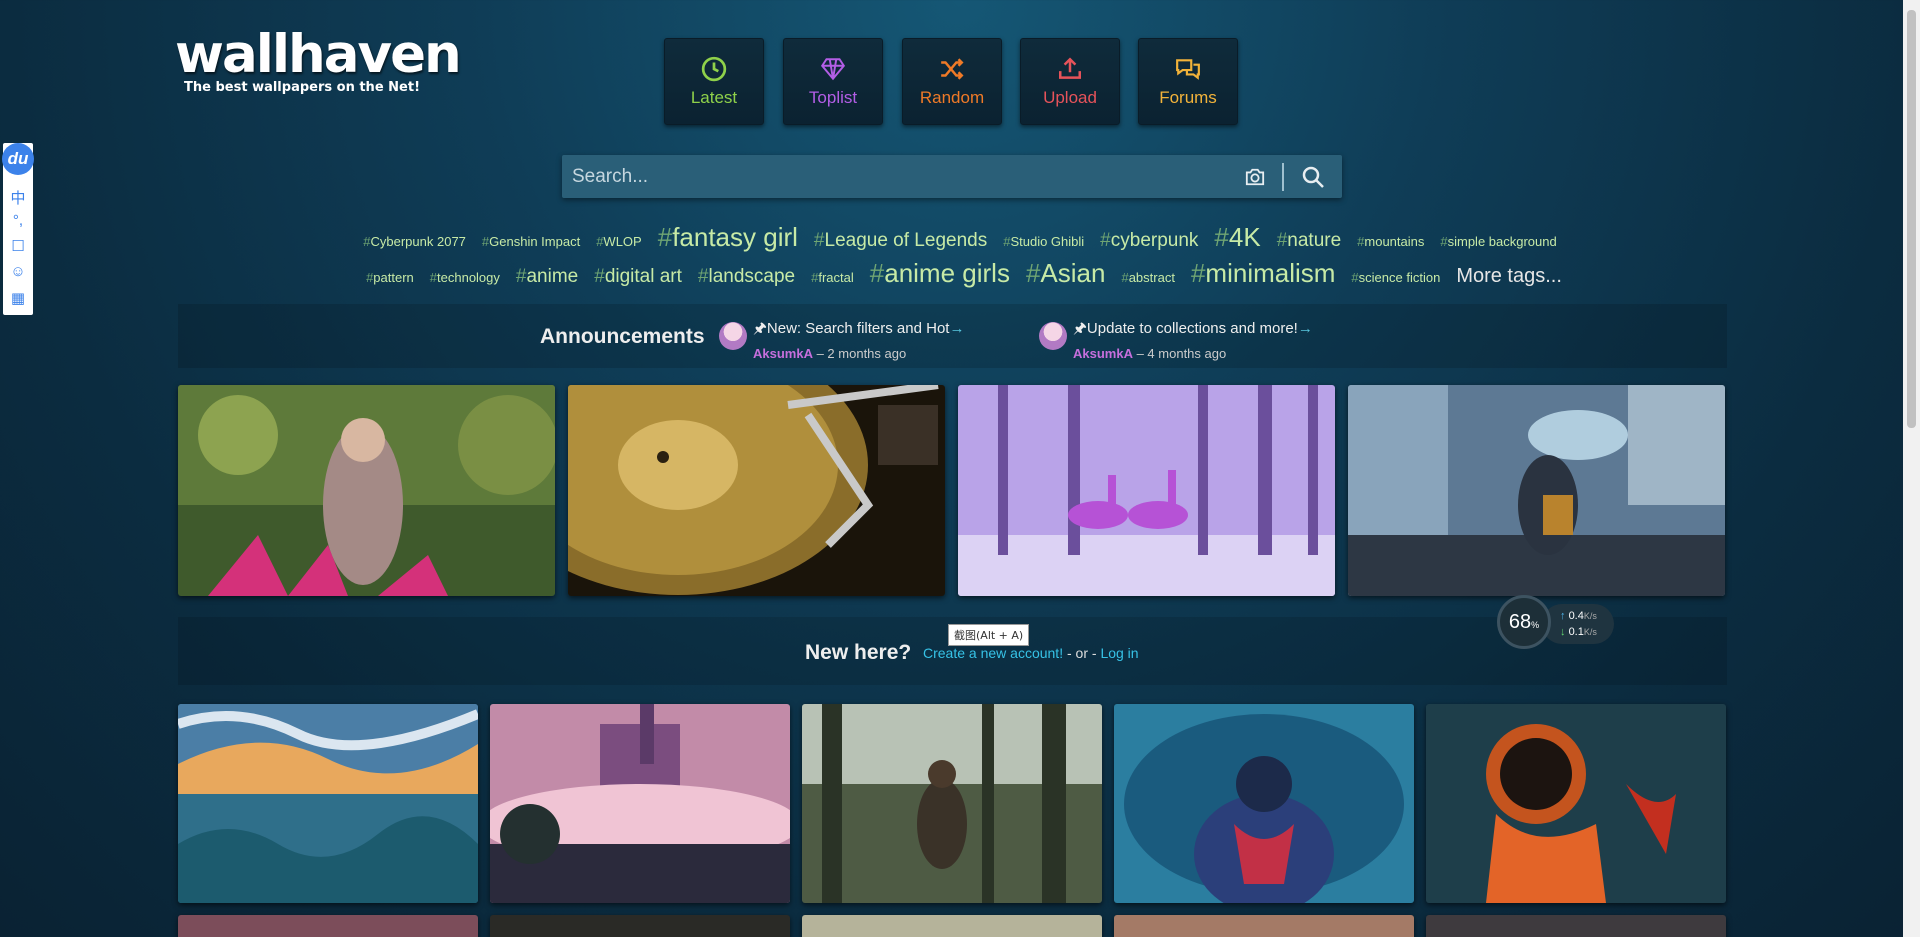 This screenshot has width=1920, height=937. I want to click on tag-link: #mountains, so click(1390, 241).